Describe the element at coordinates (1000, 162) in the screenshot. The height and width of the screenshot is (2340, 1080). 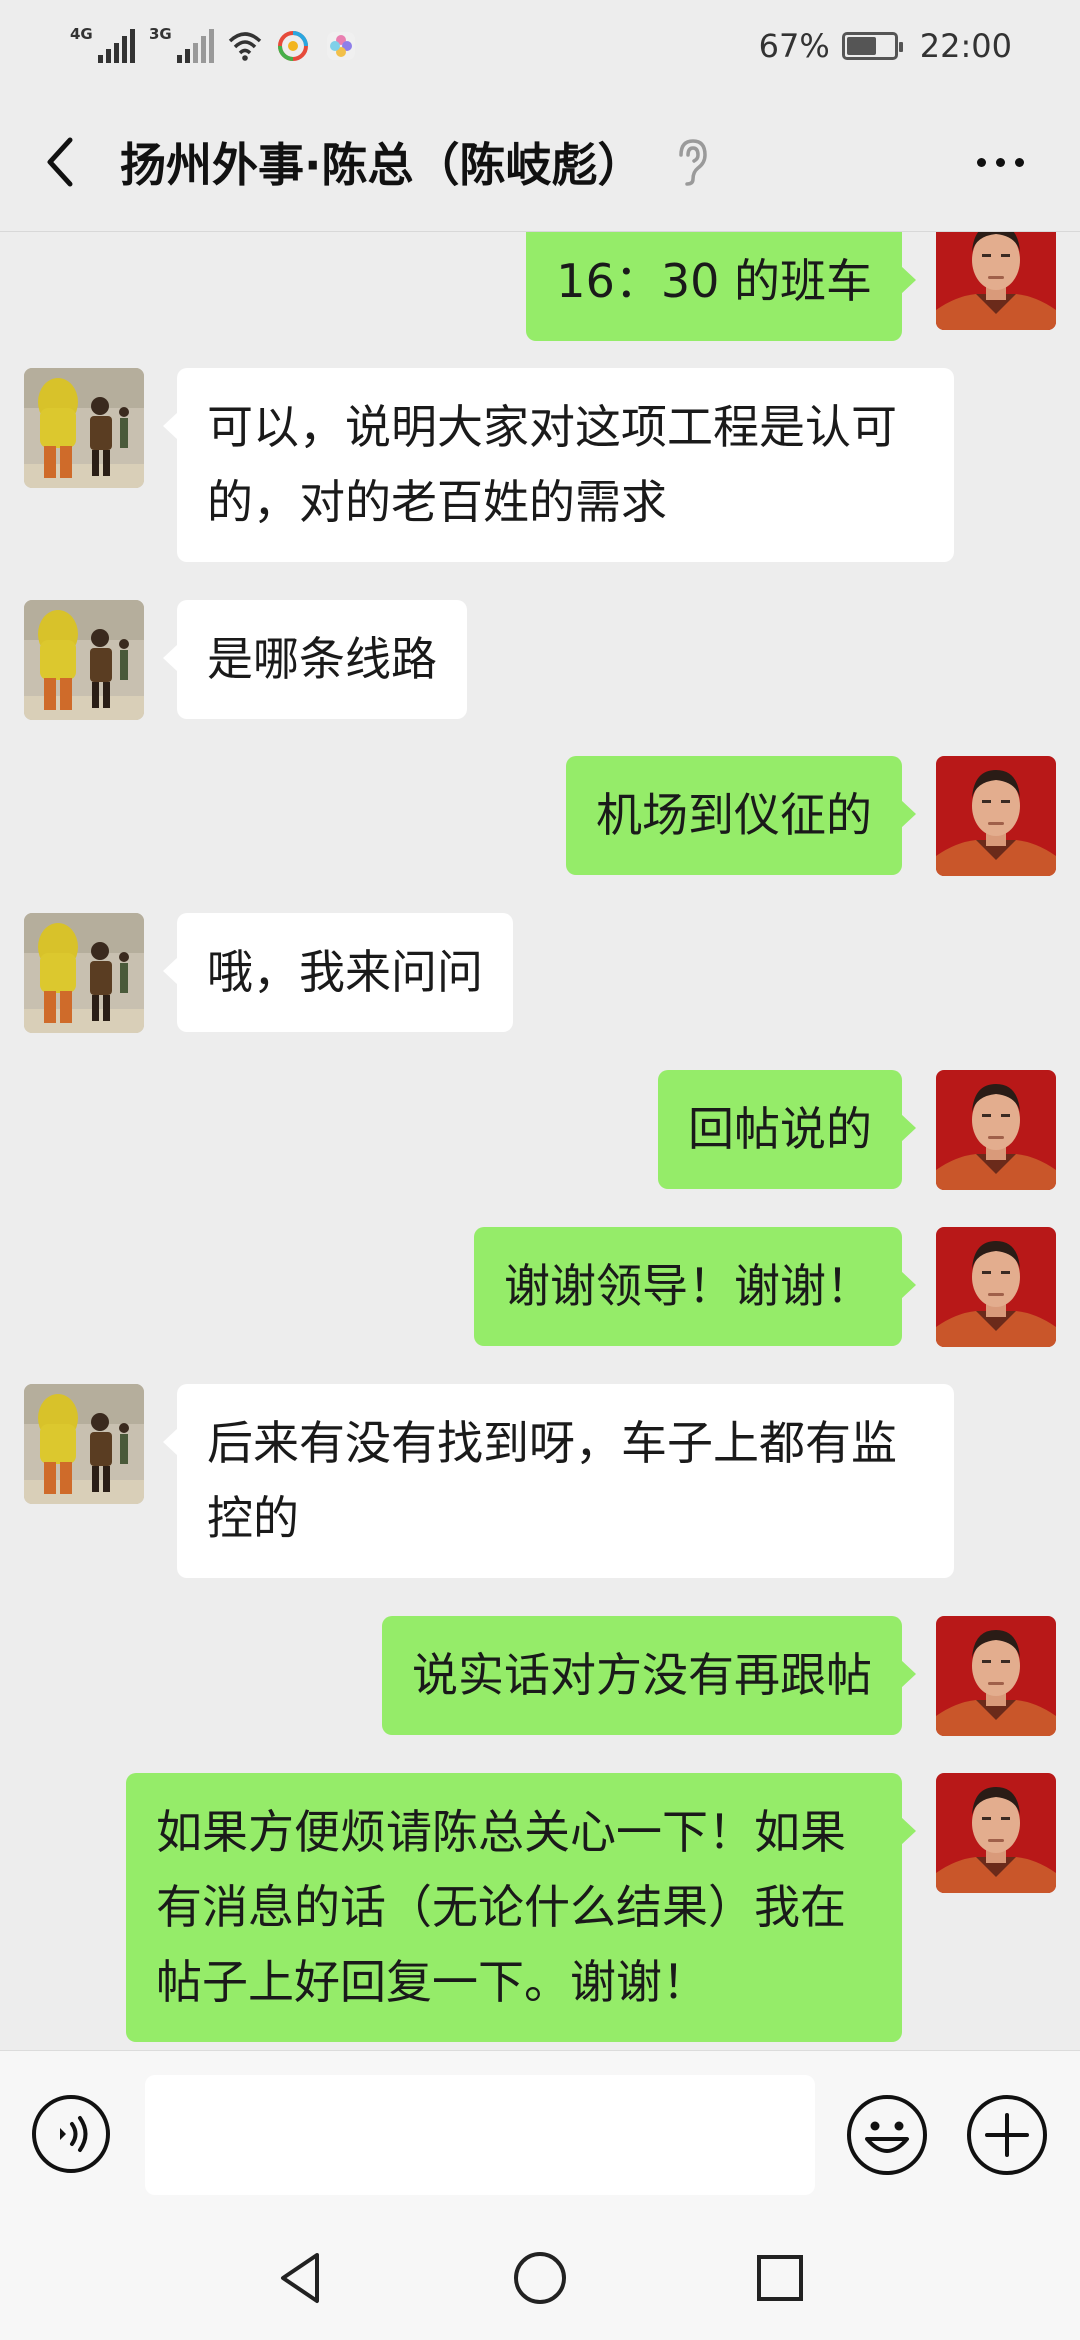
I see `more-button` at that location.